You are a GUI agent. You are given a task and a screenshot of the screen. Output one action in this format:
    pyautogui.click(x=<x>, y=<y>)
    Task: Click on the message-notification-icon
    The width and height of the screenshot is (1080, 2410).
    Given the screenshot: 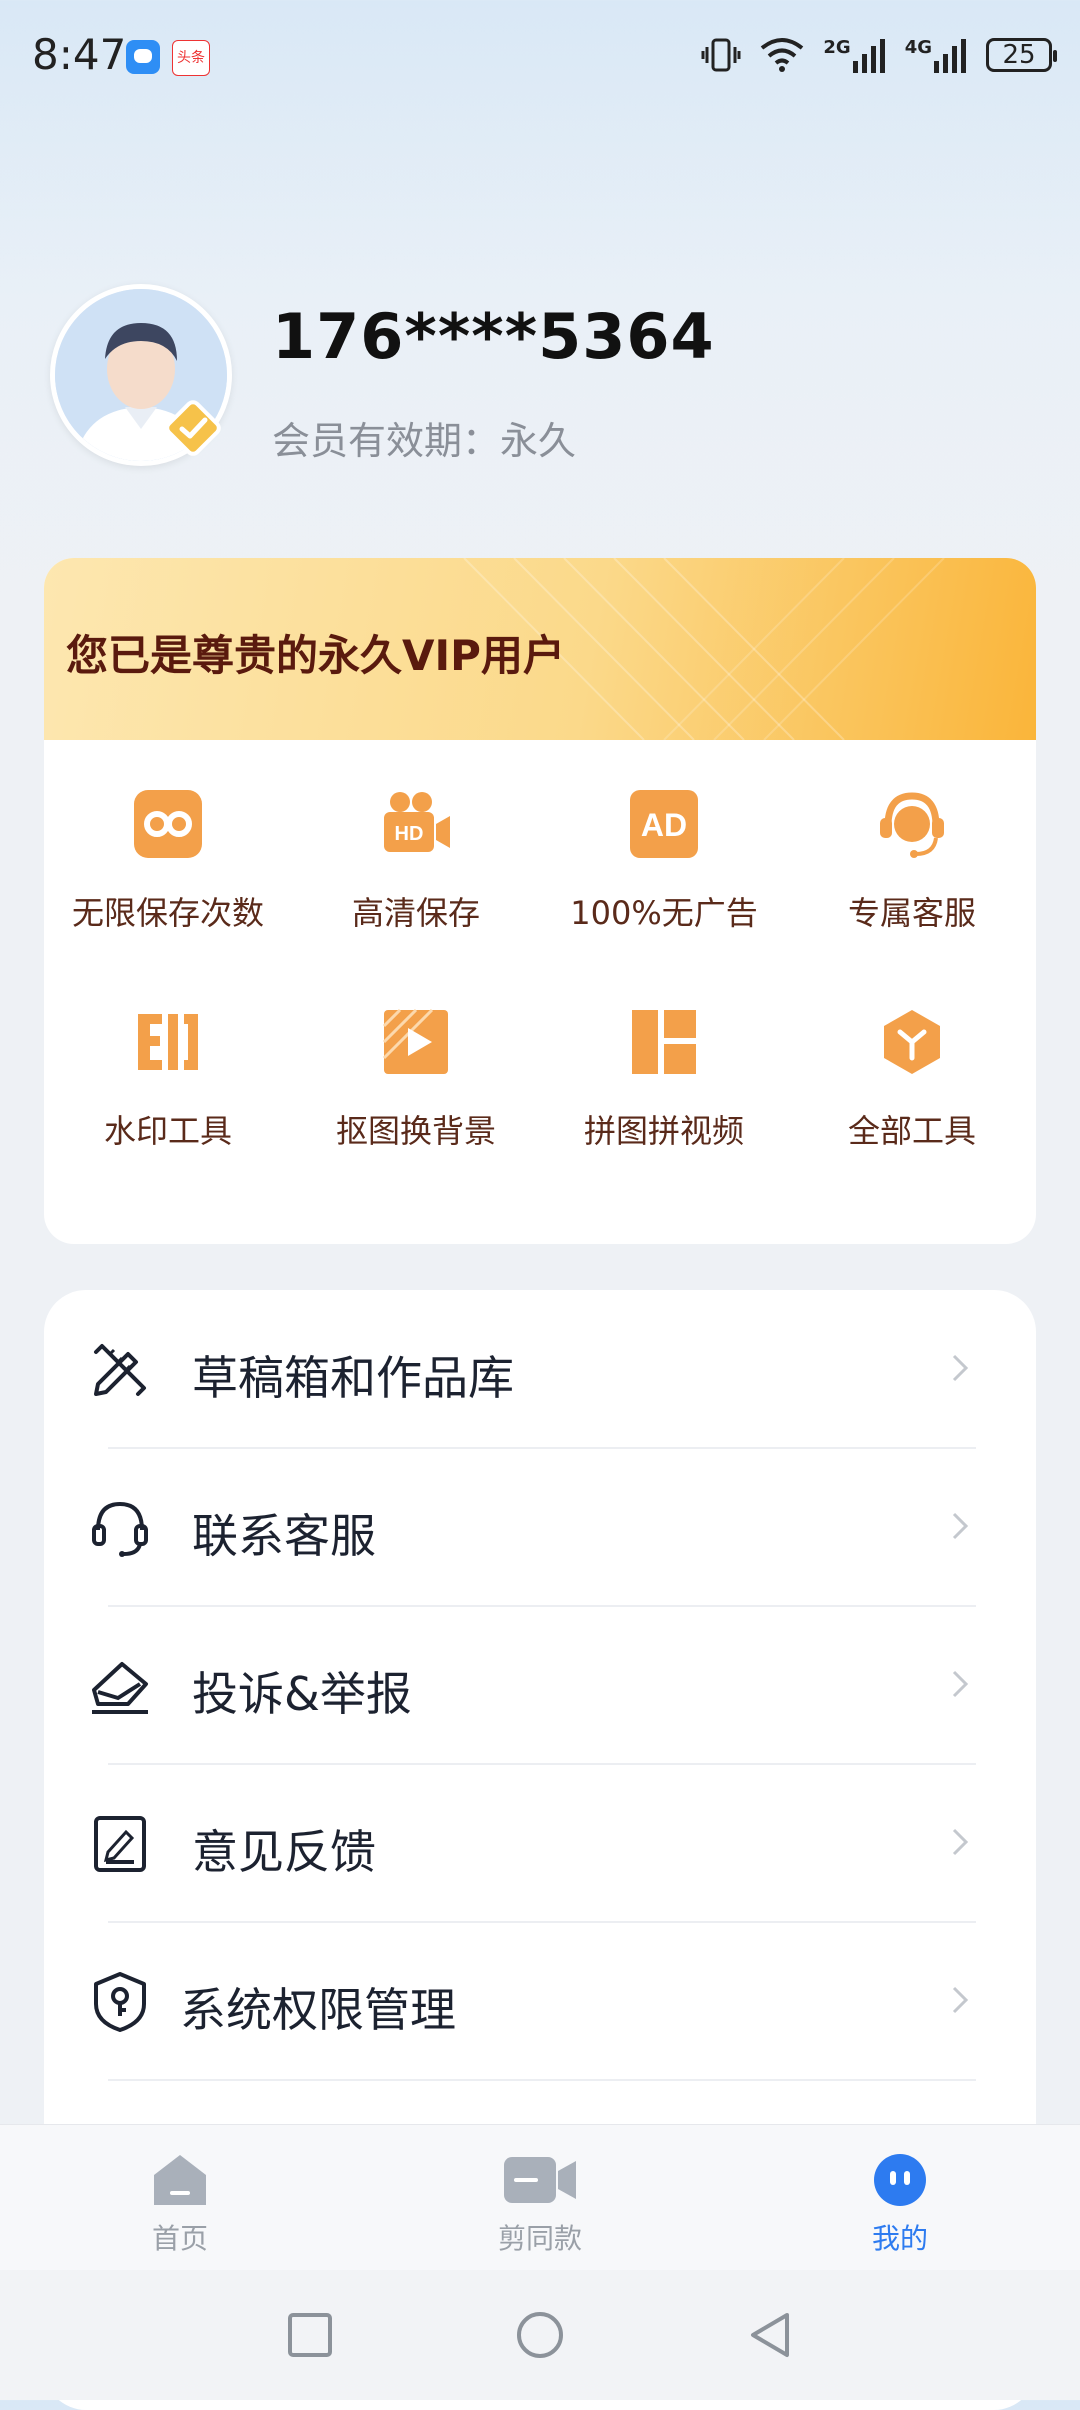 What is the action you would take?
    pyautogui.click(x=143, y=57)
    